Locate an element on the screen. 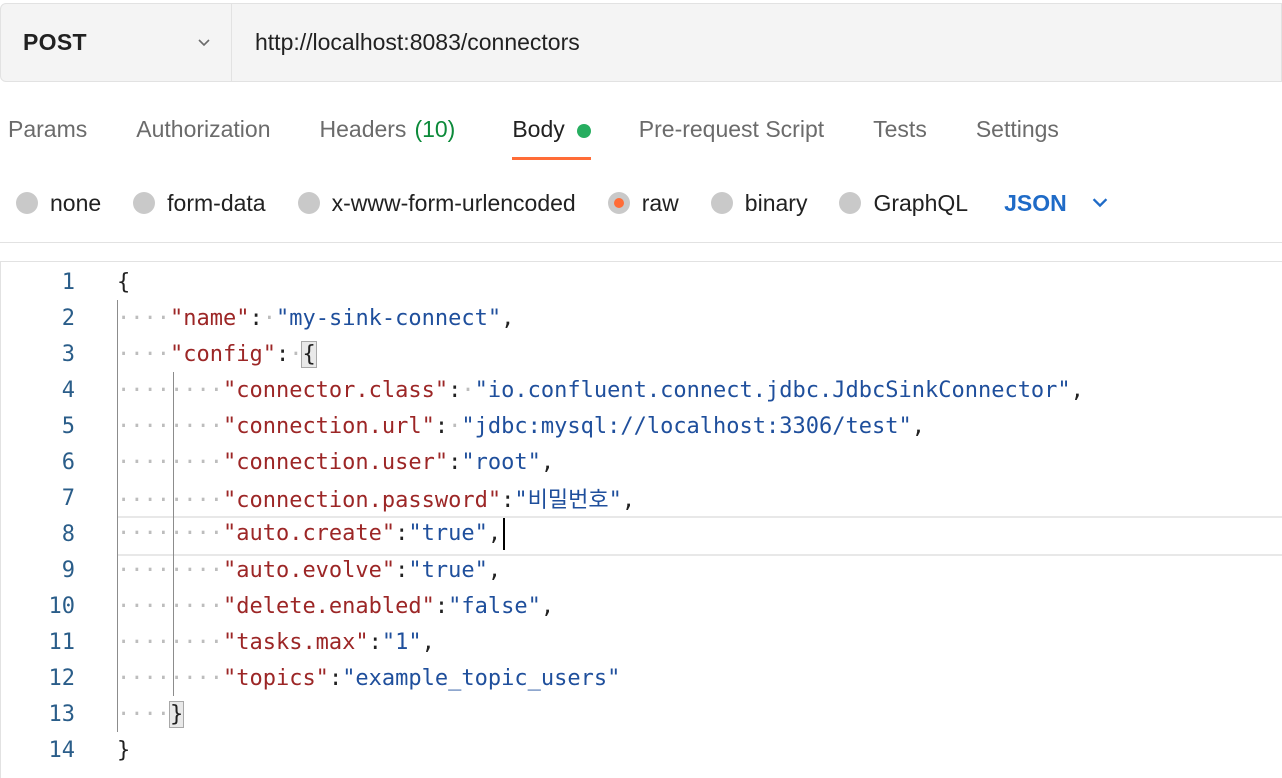  method-label: POST is located at coordinates (55, 42).